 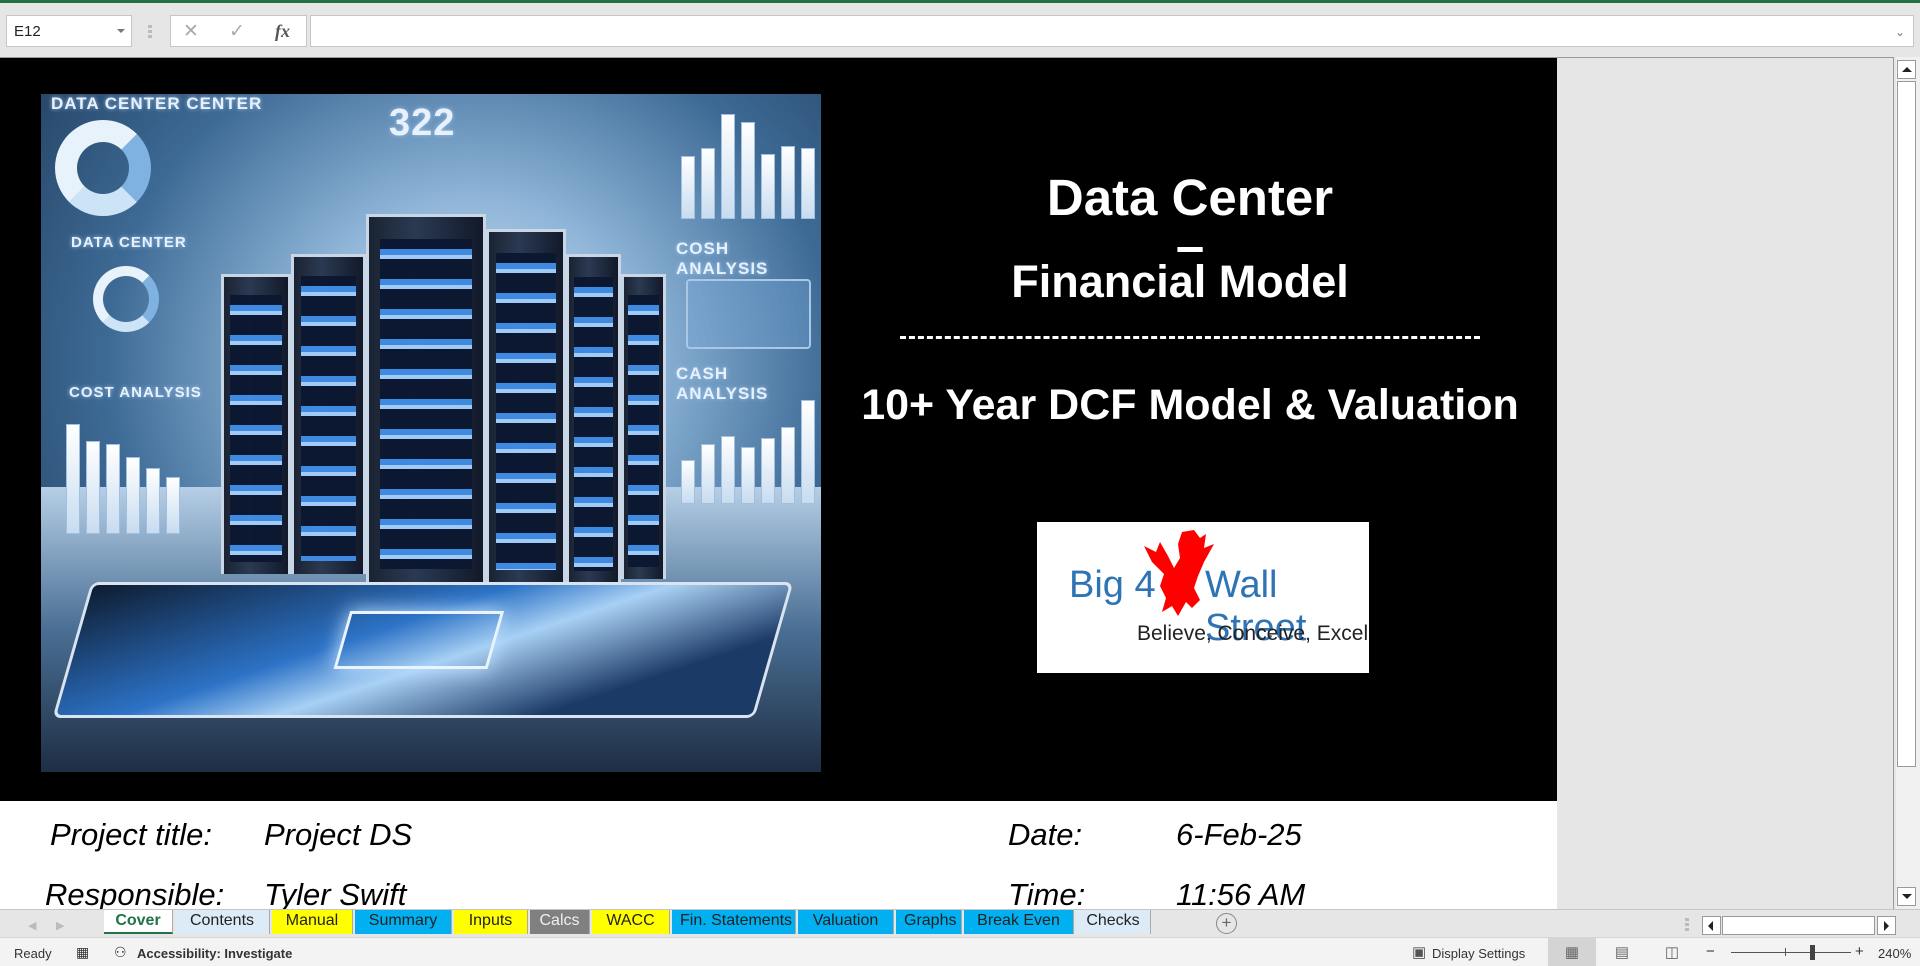 I want to click on zoom-in-button: +, so click(x=1859, y=951).